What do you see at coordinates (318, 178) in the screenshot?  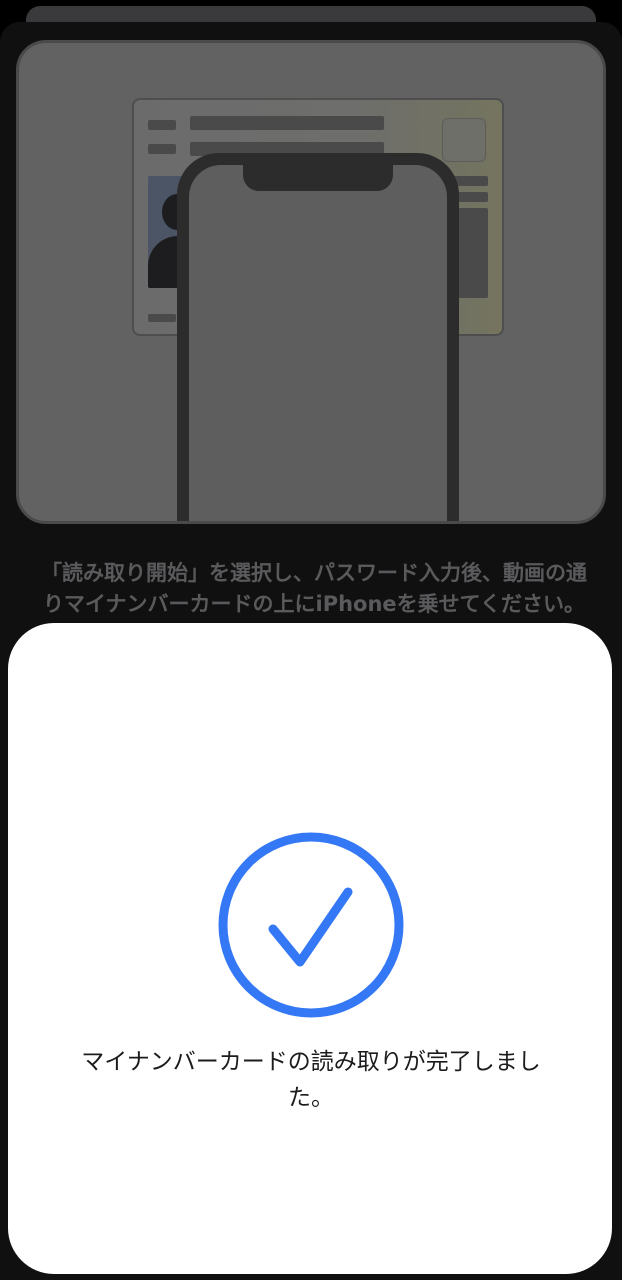 I see `iphone-notch` at bounding box center [318, 178].